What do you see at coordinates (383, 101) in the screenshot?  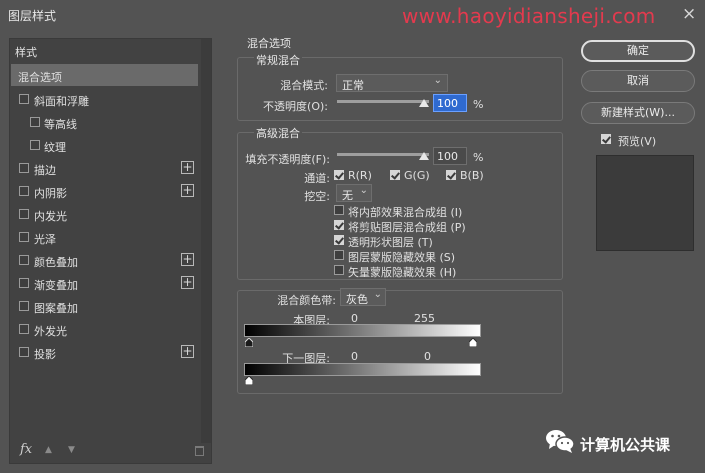 I see `opacity-slider-track` at bounding box center [383, 101].